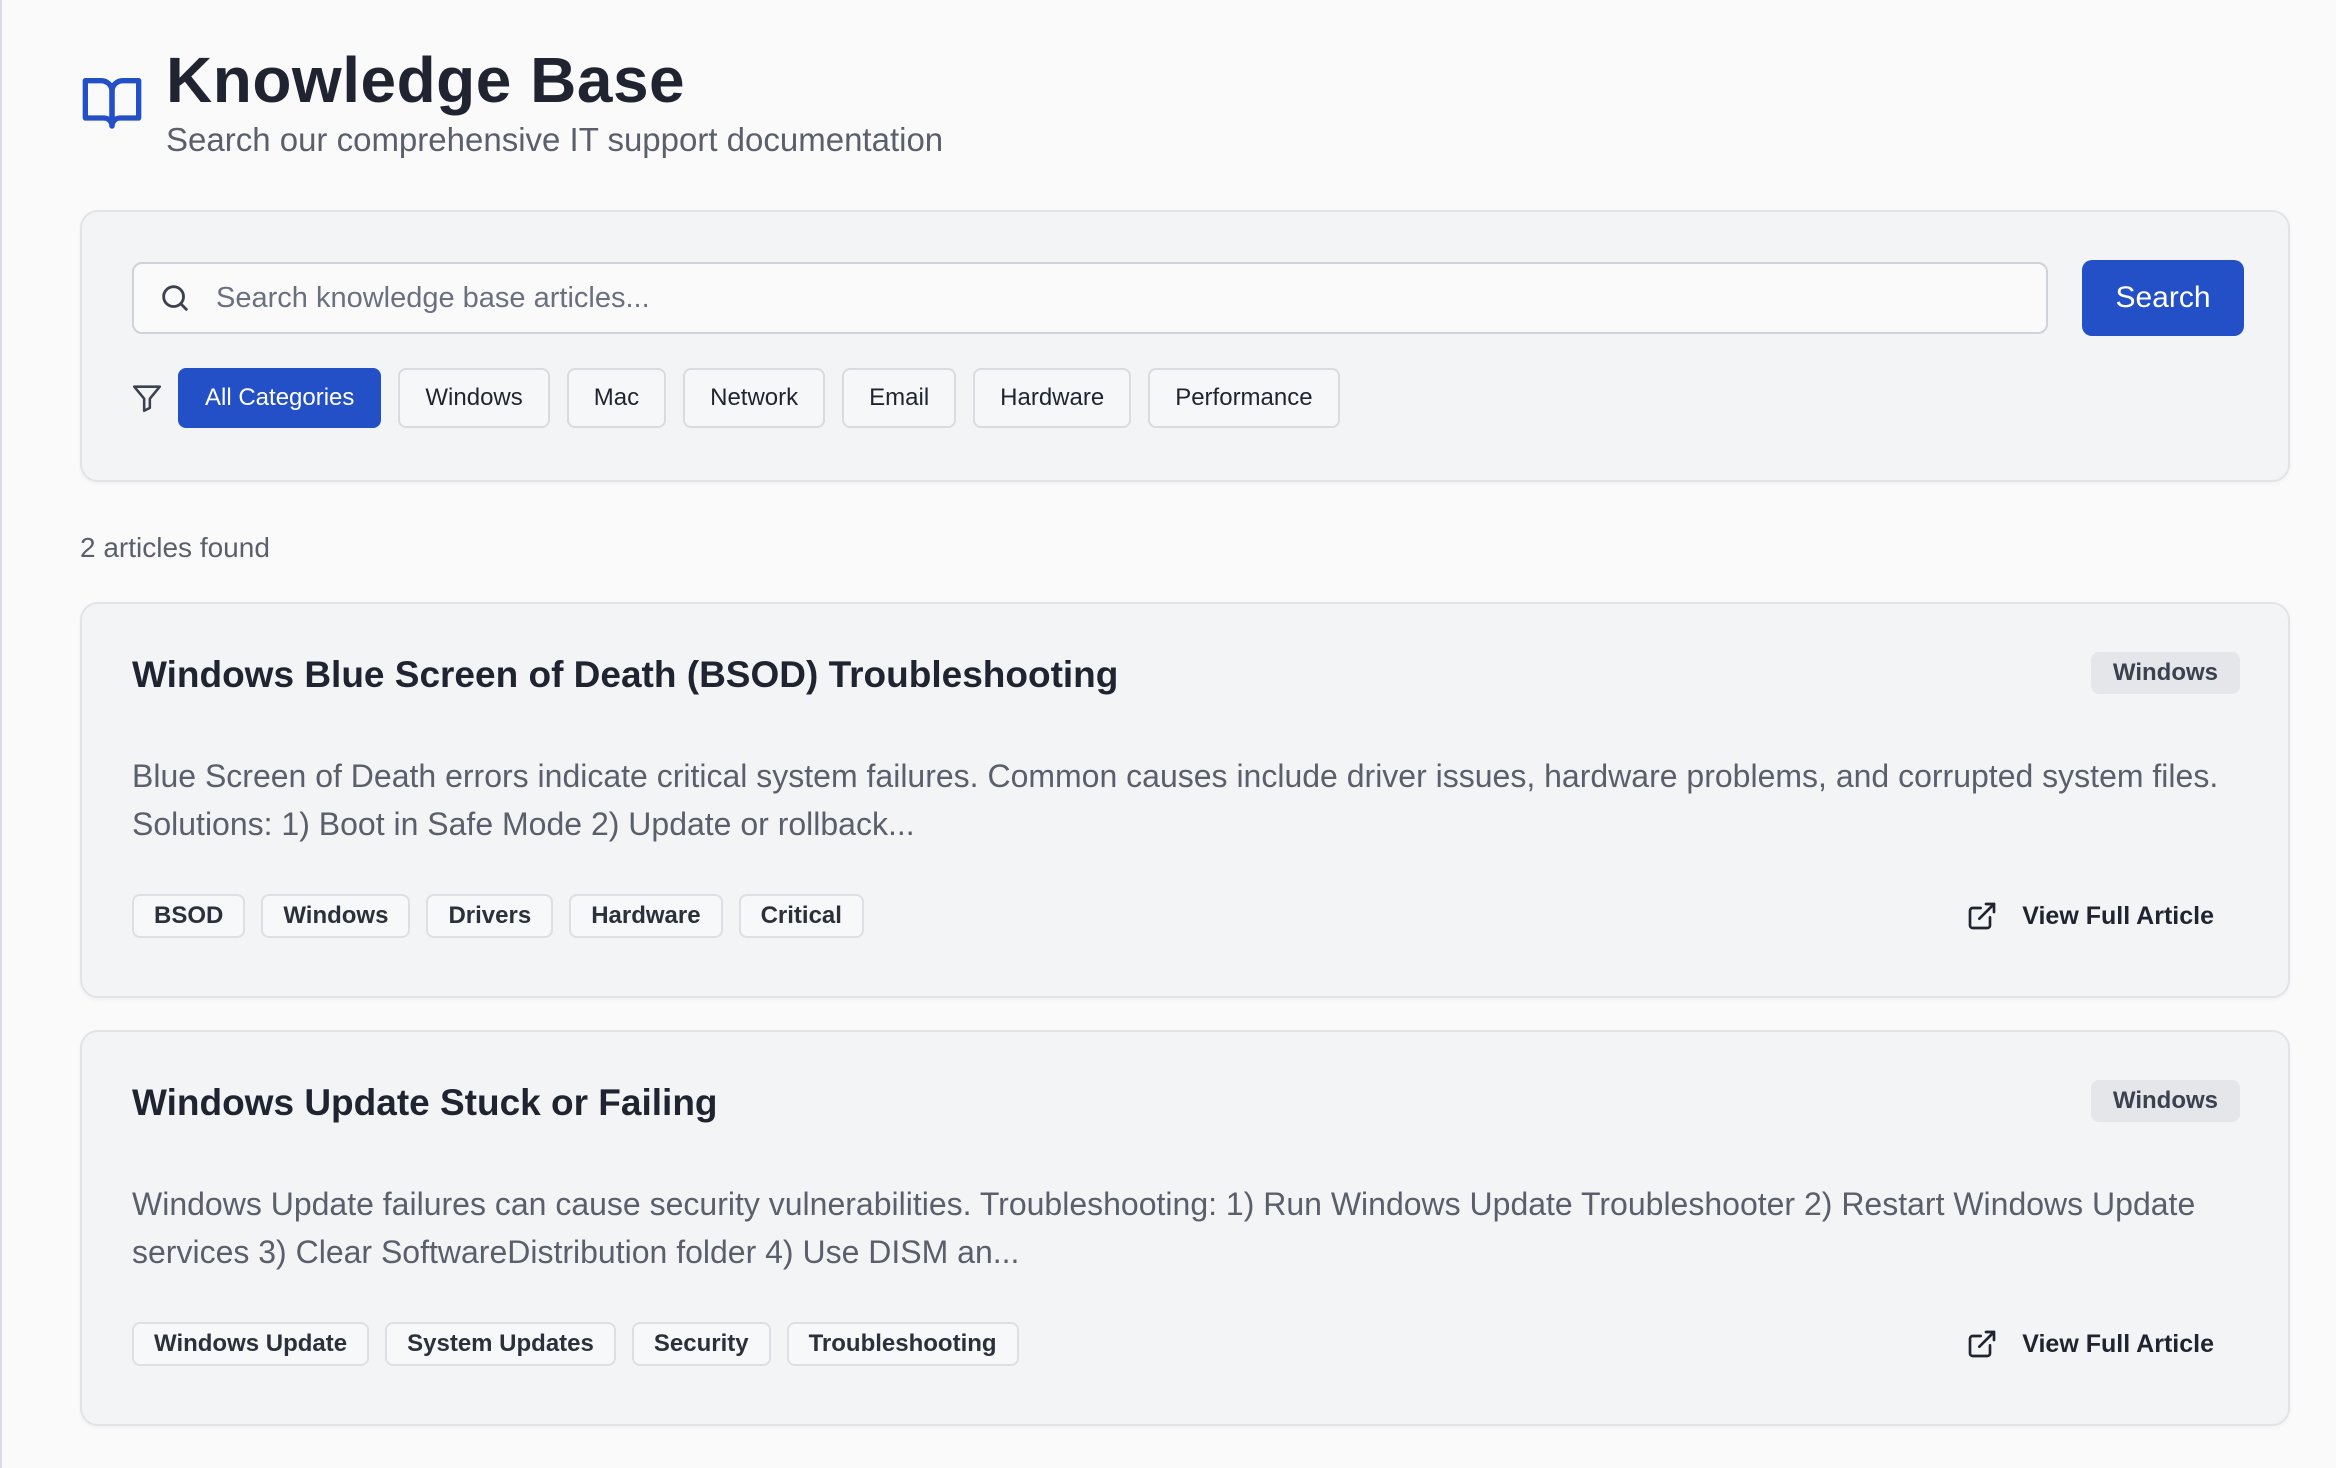 Image resolution: width=2336 pixels, height=1468 pixels. Describe the element at coordinates (251, 1344) in the screenshot. I see `tag: Windows Update` at that location.